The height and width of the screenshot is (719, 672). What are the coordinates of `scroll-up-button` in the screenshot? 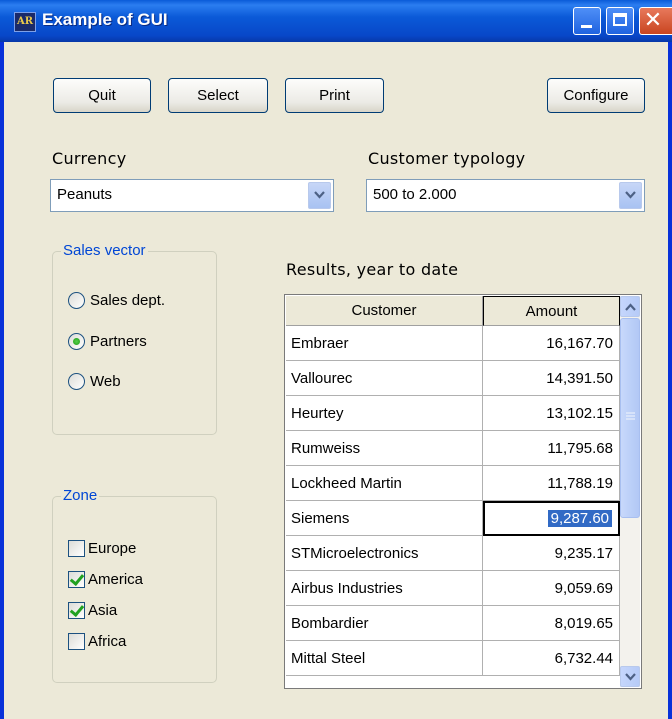 It's located at (630, 306).